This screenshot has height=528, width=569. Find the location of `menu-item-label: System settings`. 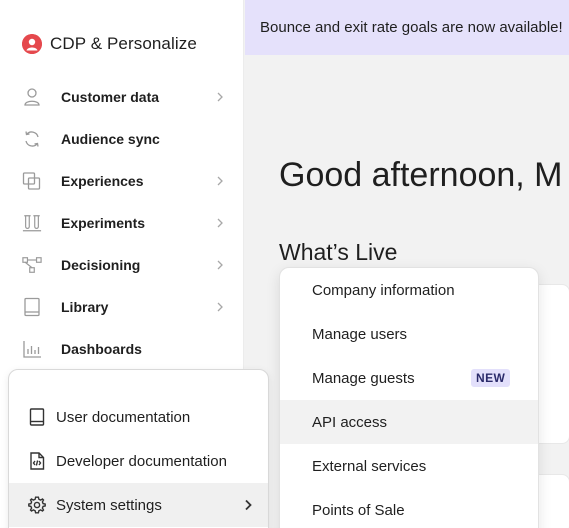

menu-item-label: System settings is located at coordinates (109, 505).